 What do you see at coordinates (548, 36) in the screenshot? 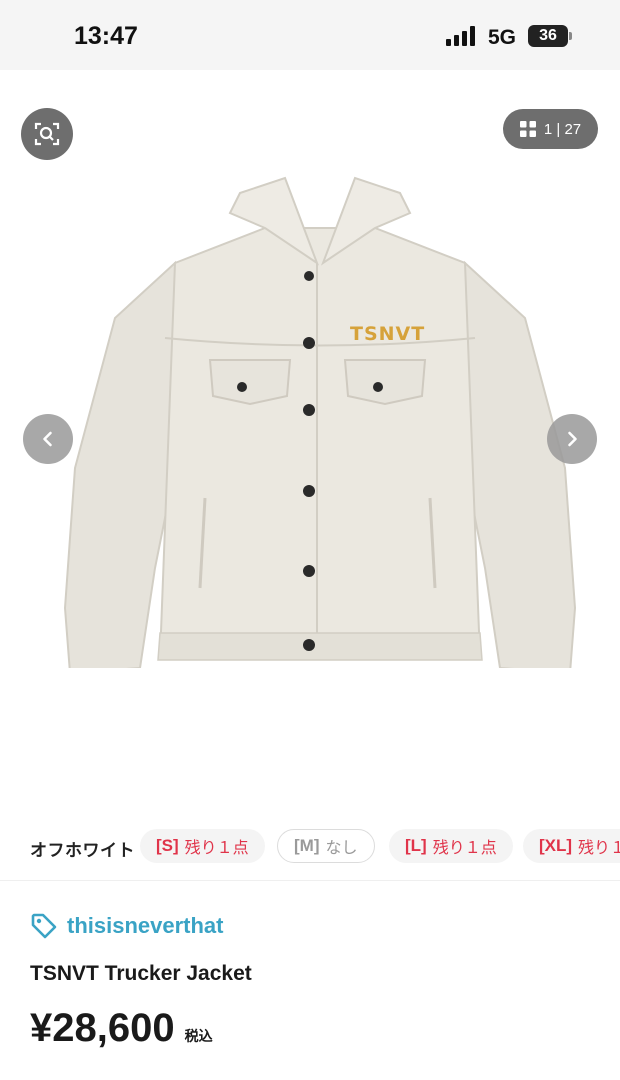
I see `battery-icon: 36` at bounding box center [548, 36].